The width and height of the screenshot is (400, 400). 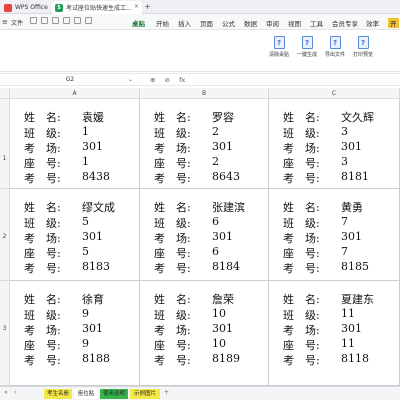 What do you see at coordinates (59, 7) in the screenshot?
I see `spreadsheet-logo-icon: S` at bounding box center [59, 7].